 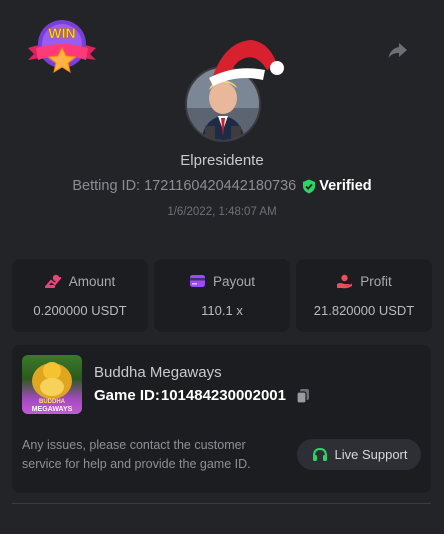 What do you see at coordinates (235, 91) in the screenshot?
I see `avatar-area` at bounding box center [235, 91].